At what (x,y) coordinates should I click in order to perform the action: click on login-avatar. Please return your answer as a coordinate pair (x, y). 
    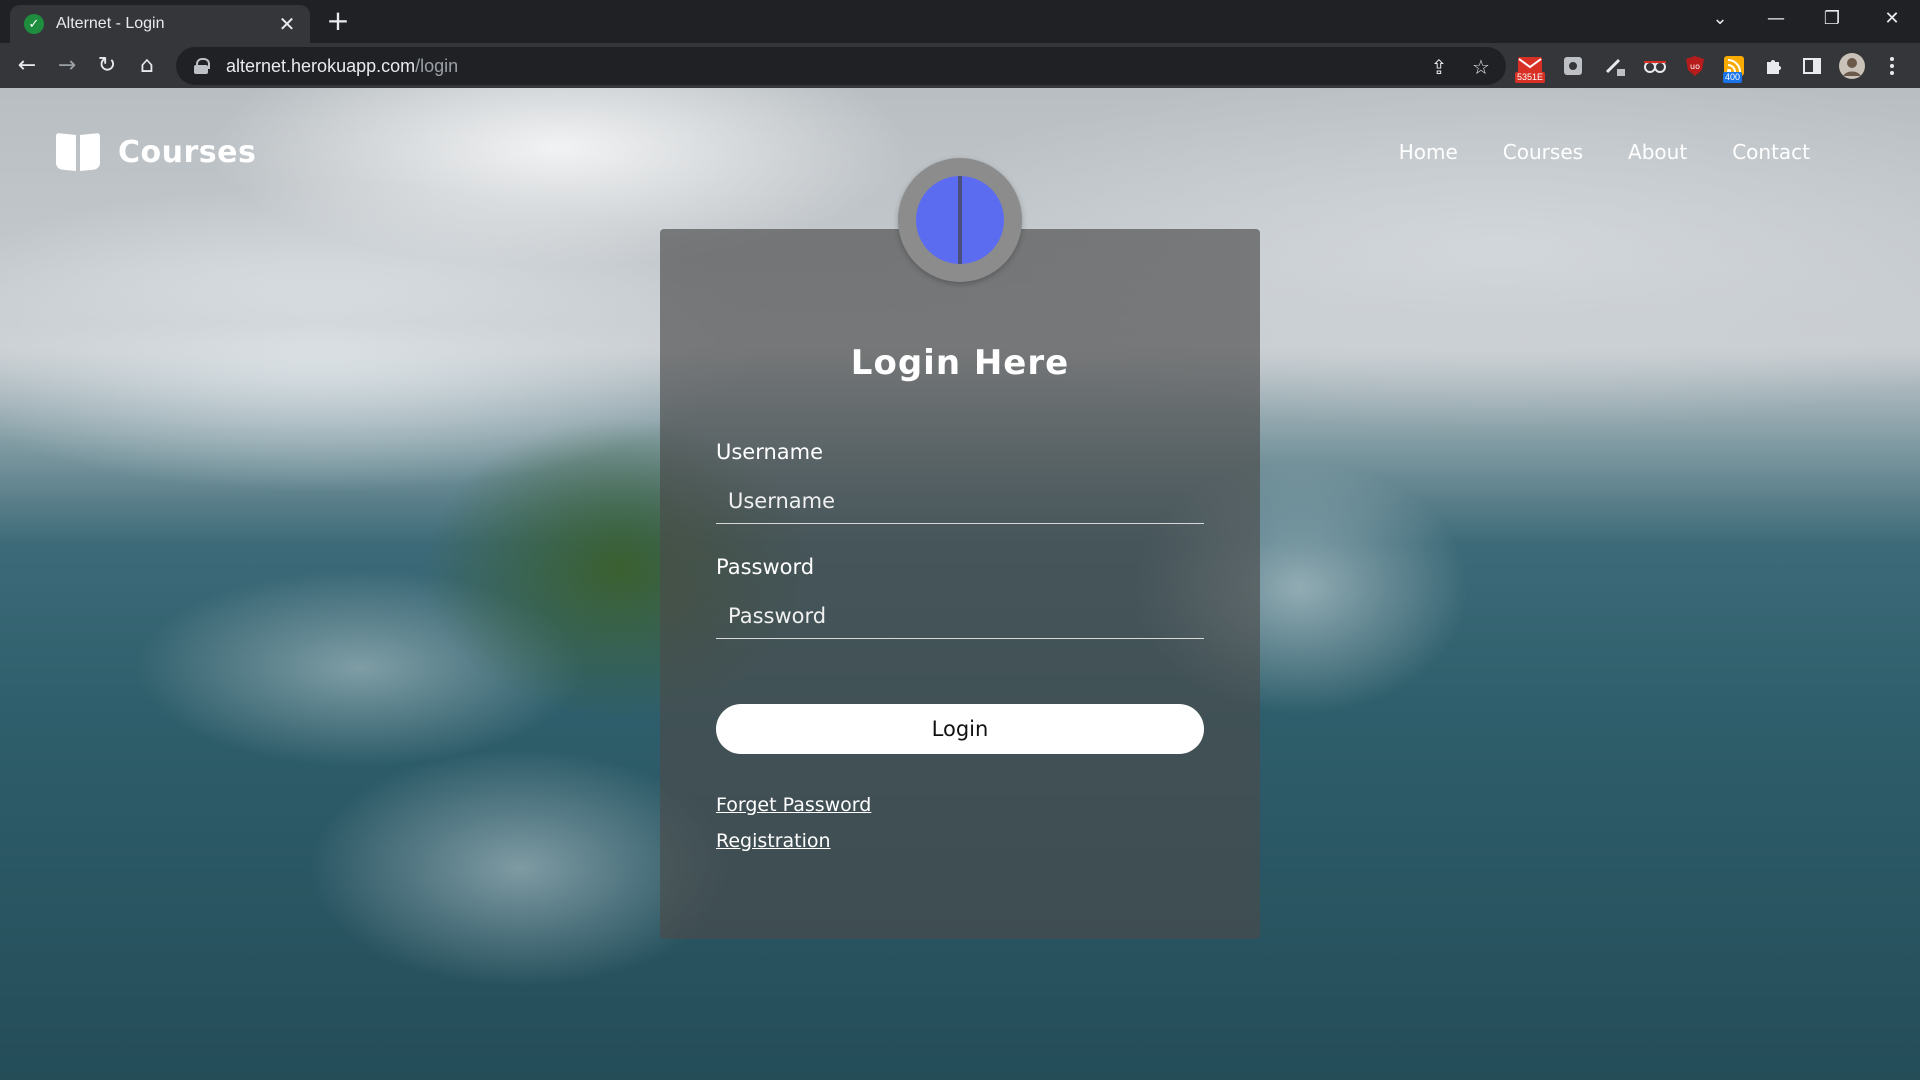
    Looking at the image, I should click on (960, 220).